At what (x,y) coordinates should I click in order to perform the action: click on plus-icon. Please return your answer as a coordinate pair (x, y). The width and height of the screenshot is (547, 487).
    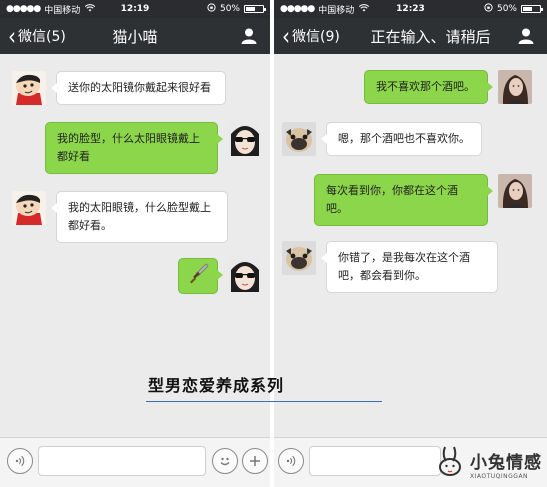
    Looking at the image, I should click on (255, 461).